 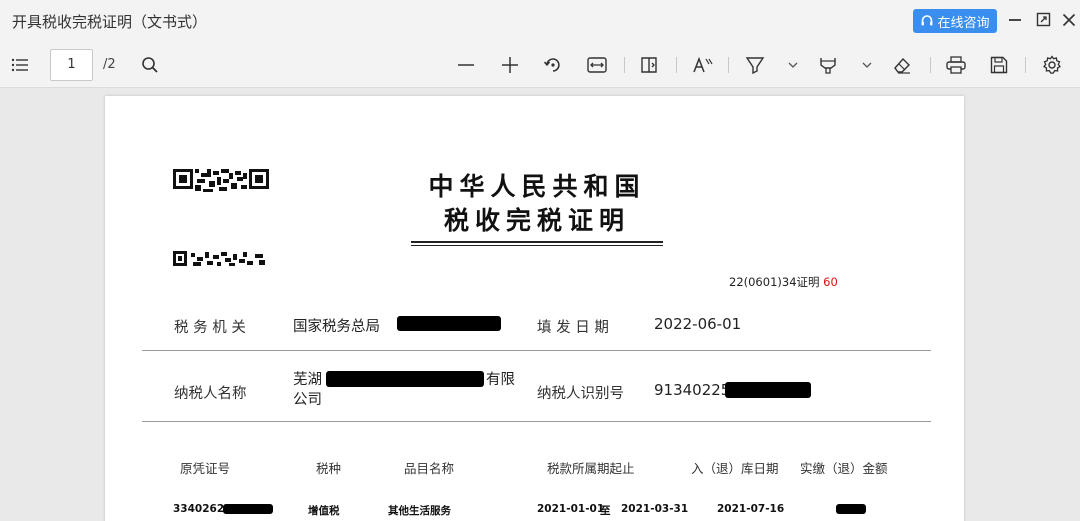 I want to click on certificate-number-red: 60, so click(x=830, y=282).